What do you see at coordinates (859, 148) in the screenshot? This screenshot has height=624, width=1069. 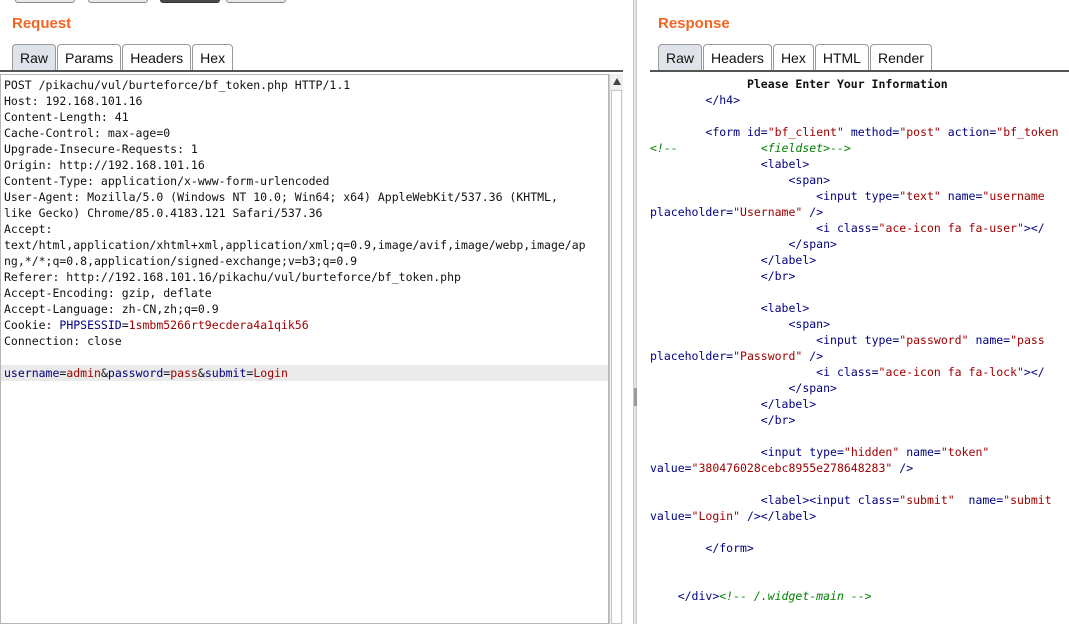 I see `response-line: <!-- <fieldset>-->` at bounding box center [859, 148].